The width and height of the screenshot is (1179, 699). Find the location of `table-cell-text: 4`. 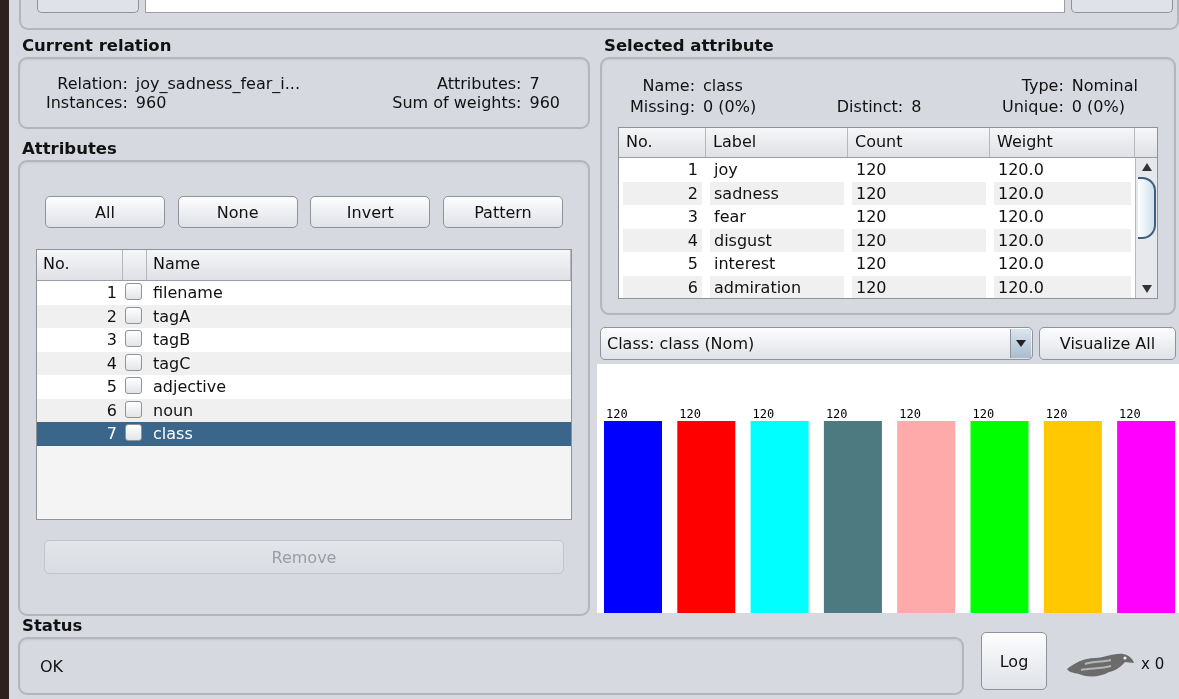

table-cell-text: 4 is located at coordinates (111, 363).